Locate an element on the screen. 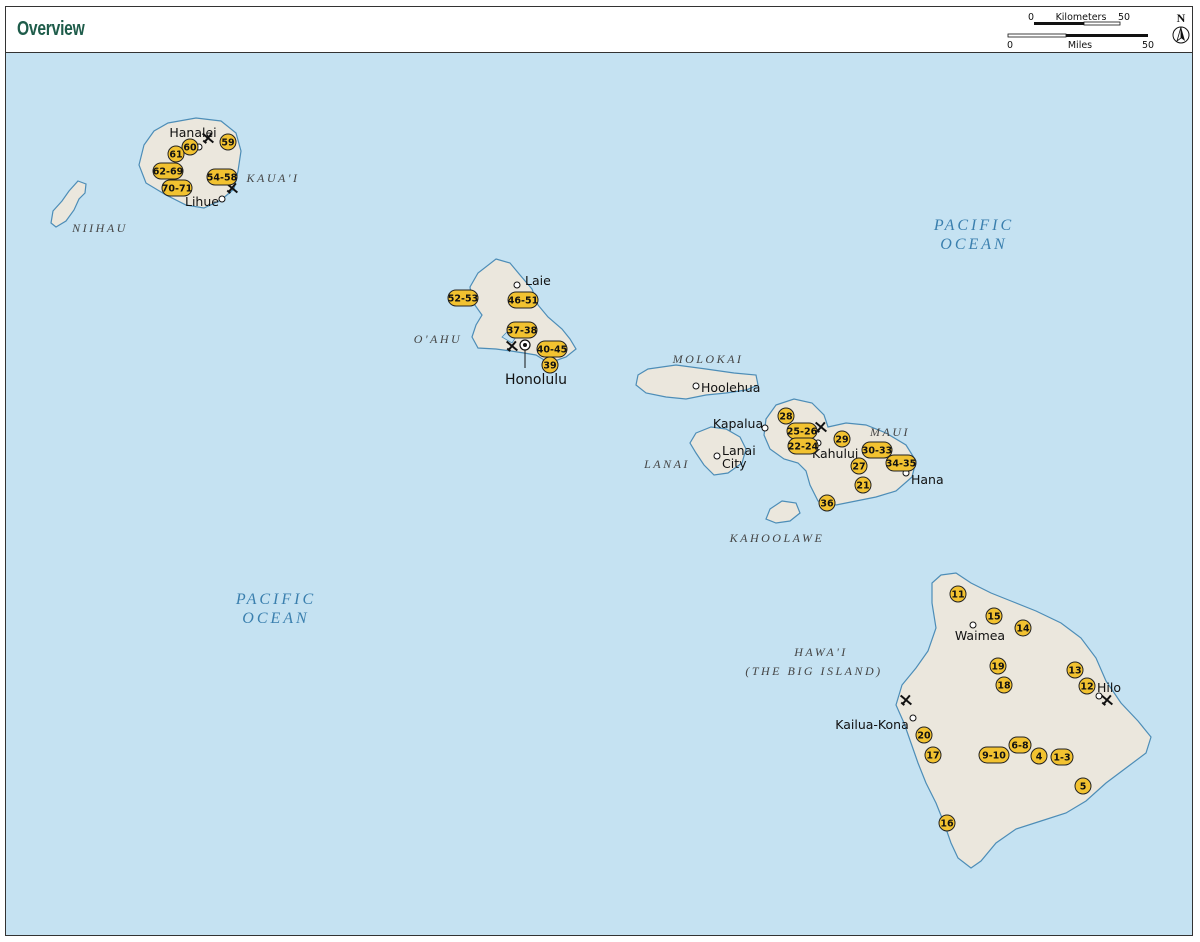 The width and height of the screenshot is (1200, 942). map-header: Overview 0 Kilometers 50 0 Miles 50 N is located at coordinates (599, 30).